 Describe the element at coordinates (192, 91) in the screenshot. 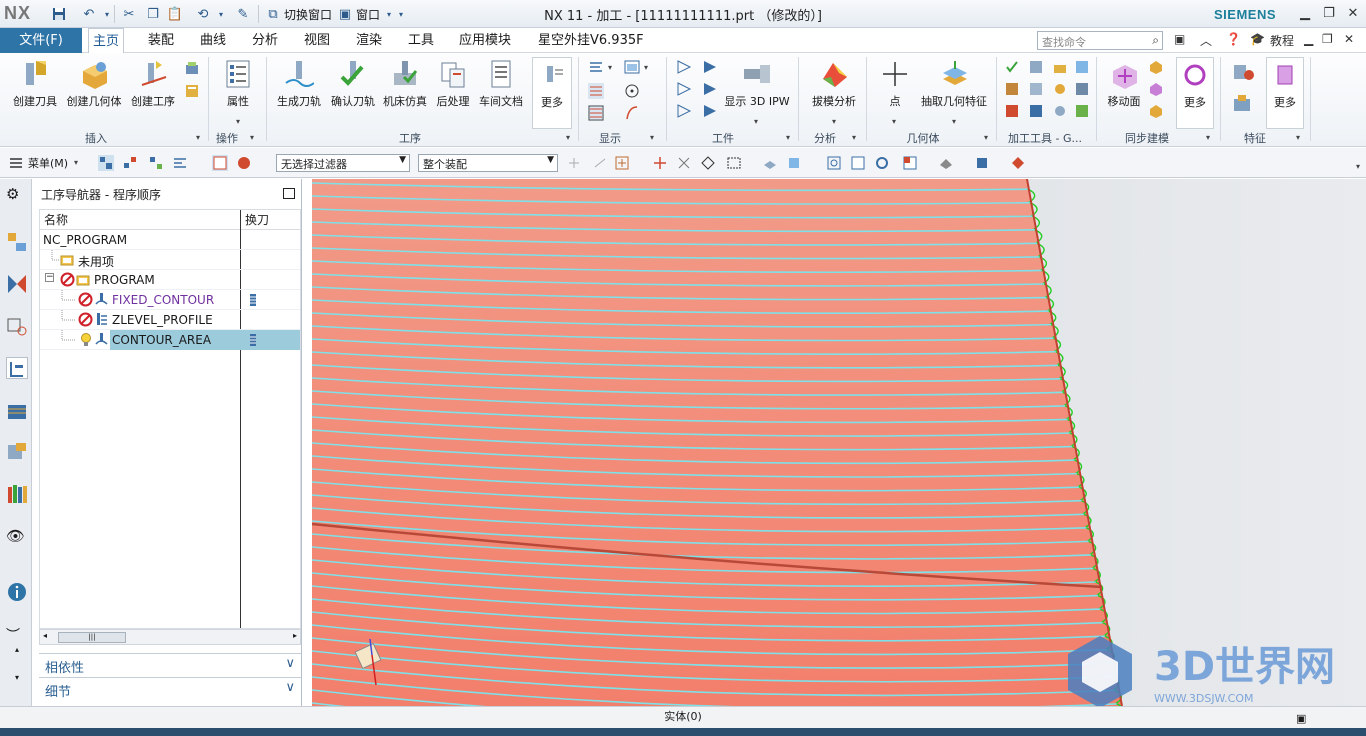

I see `create-program-icon` at that location.